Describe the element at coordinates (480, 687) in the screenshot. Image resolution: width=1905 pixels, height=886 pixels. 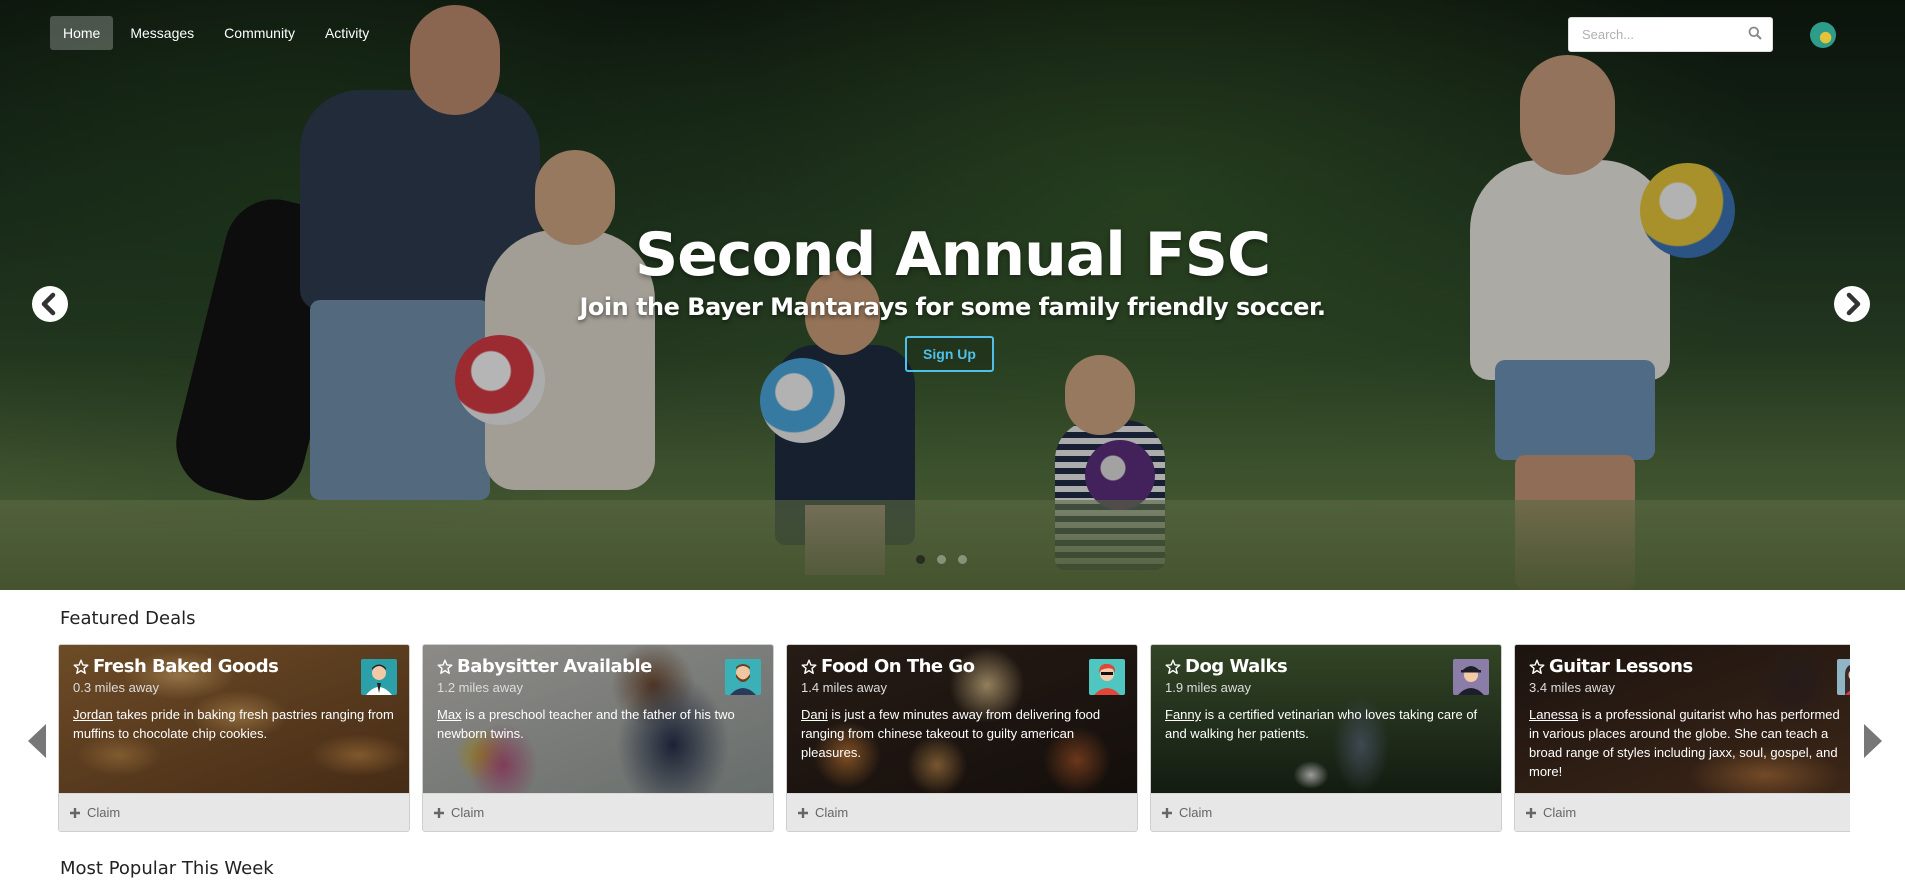
I see `deal-distance: 1.2 miles away` at that location.